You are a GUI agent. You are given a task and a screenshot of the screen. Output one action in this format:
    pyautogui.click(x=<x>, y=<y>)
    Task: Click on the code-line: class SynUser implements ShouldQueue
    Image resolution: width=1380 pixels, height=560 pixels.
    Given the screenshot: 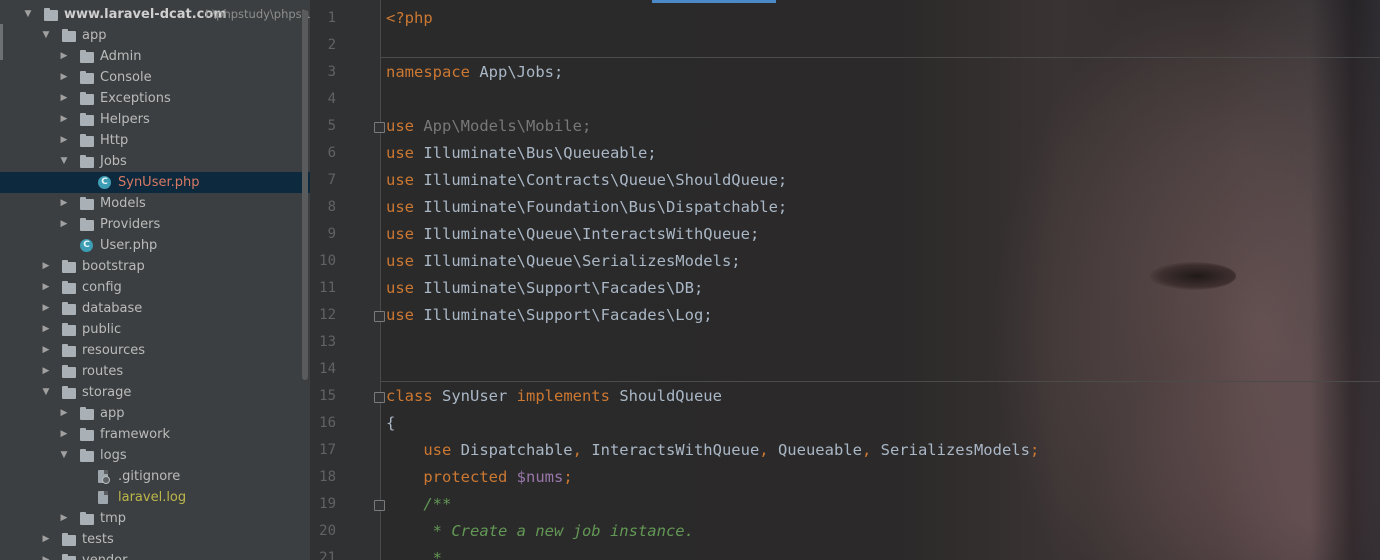 What is the action you would take?
    pyautogui.click(x=554, y=396)
    